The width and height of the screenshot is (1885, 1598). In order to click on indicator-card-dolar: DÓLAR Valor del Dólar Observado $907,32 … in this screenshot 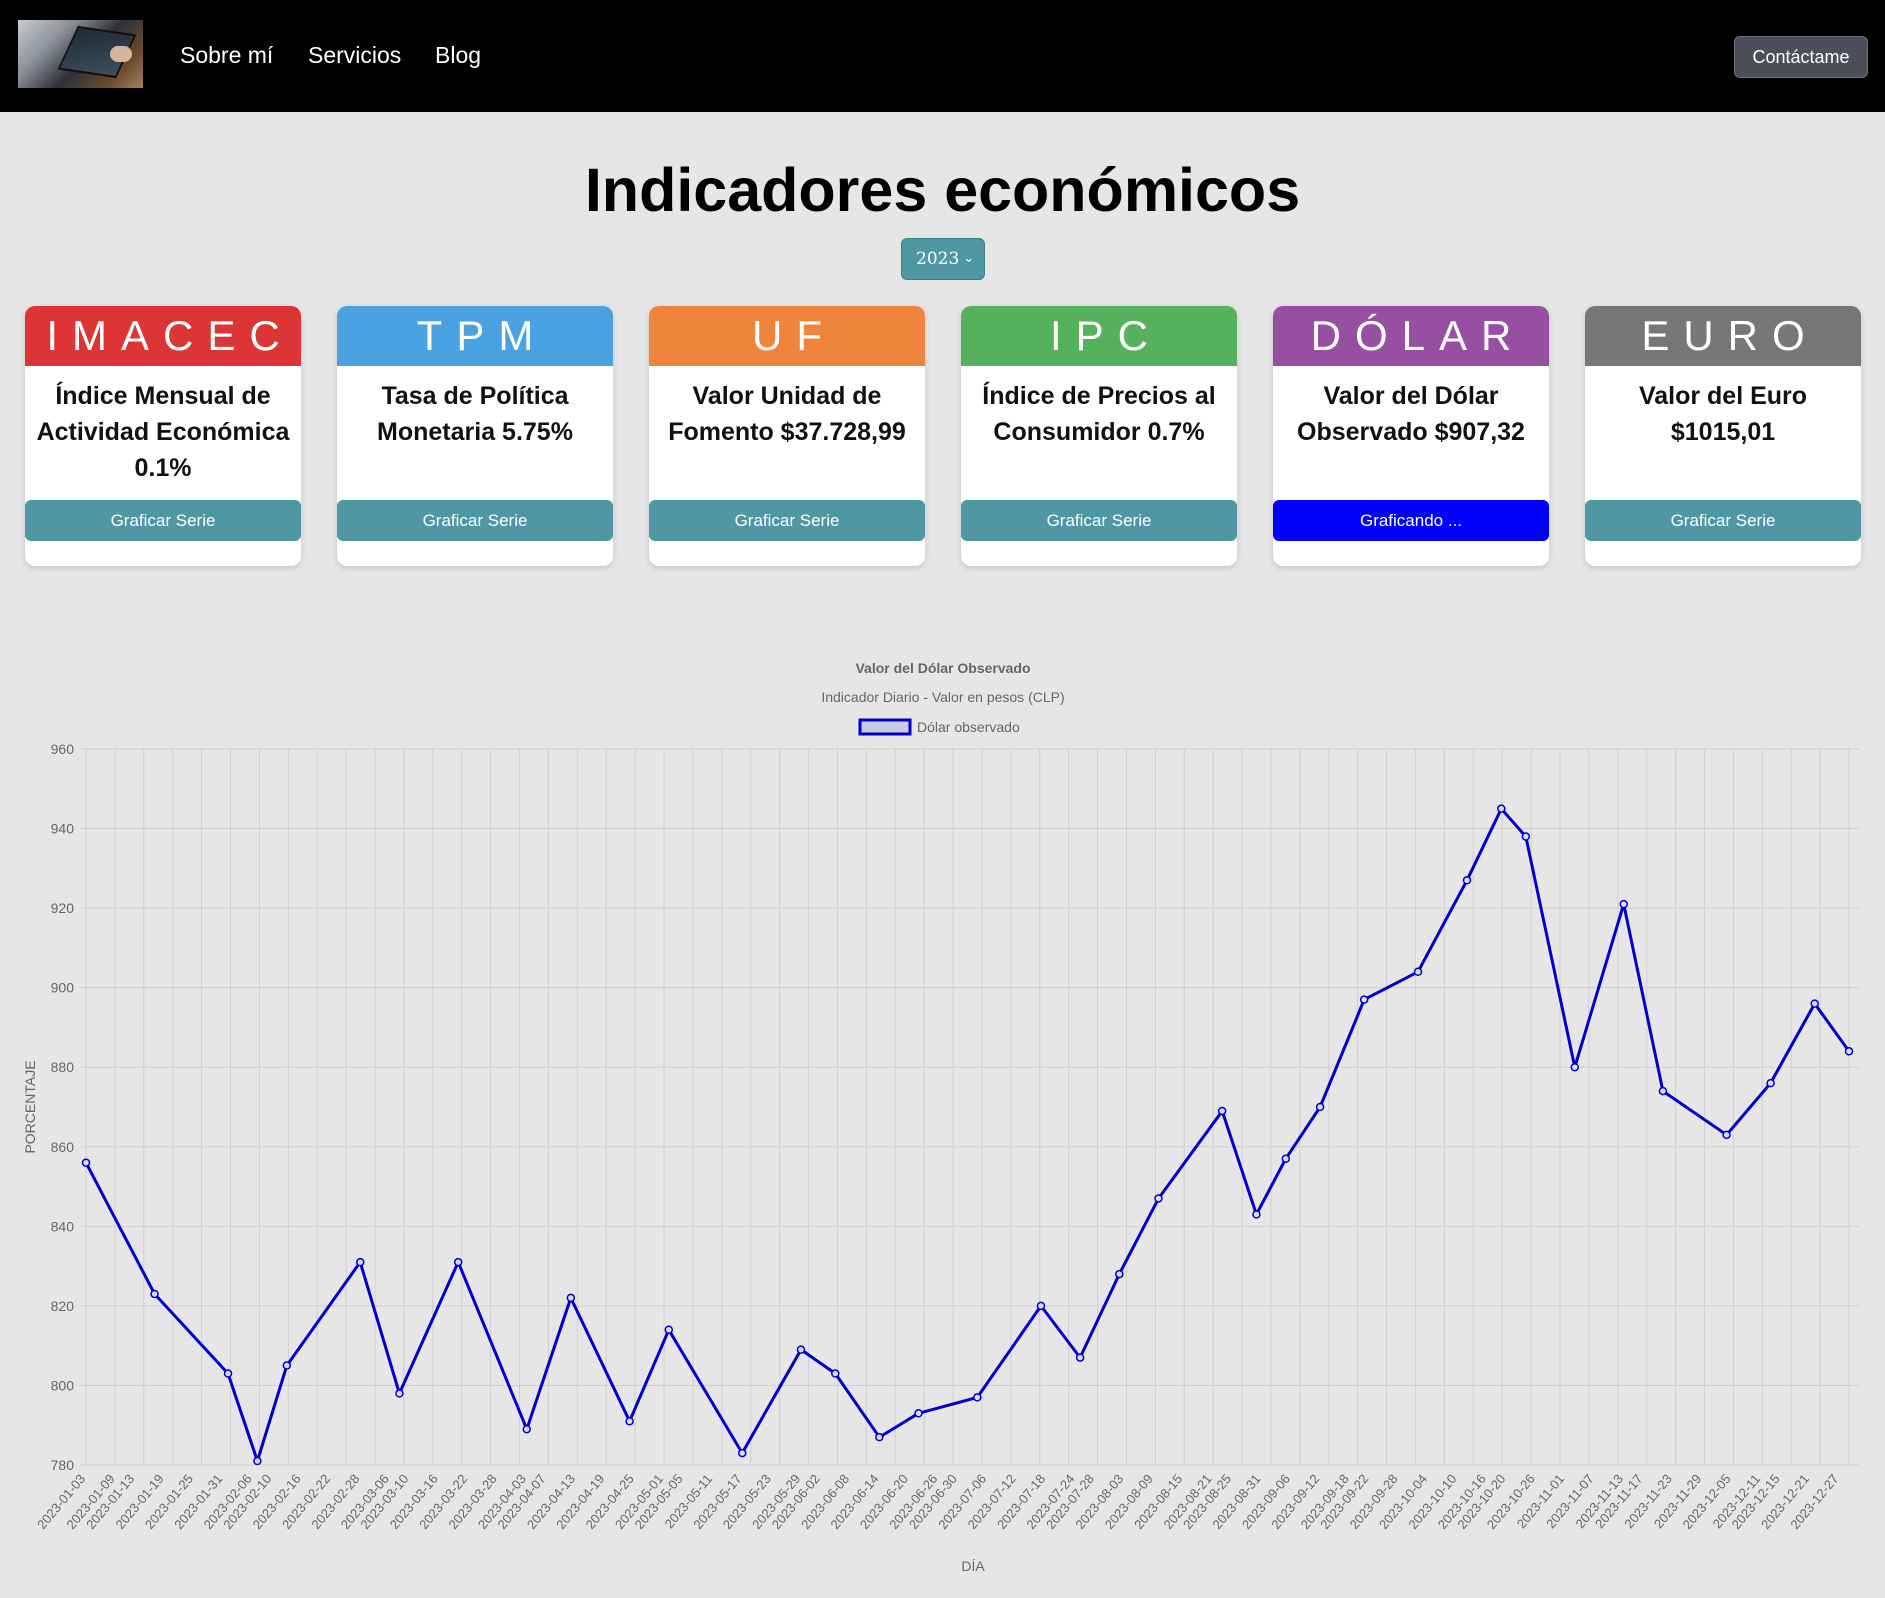, I will do `click(1411, 436)`.